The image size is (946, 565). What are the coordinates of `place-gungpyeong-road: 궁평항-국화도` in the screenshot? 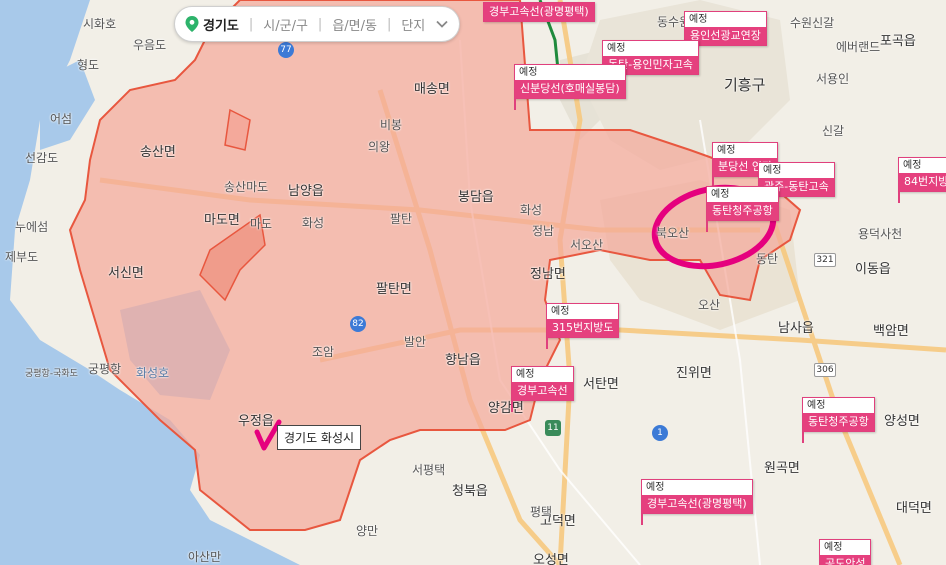 It's located at (51, 374).